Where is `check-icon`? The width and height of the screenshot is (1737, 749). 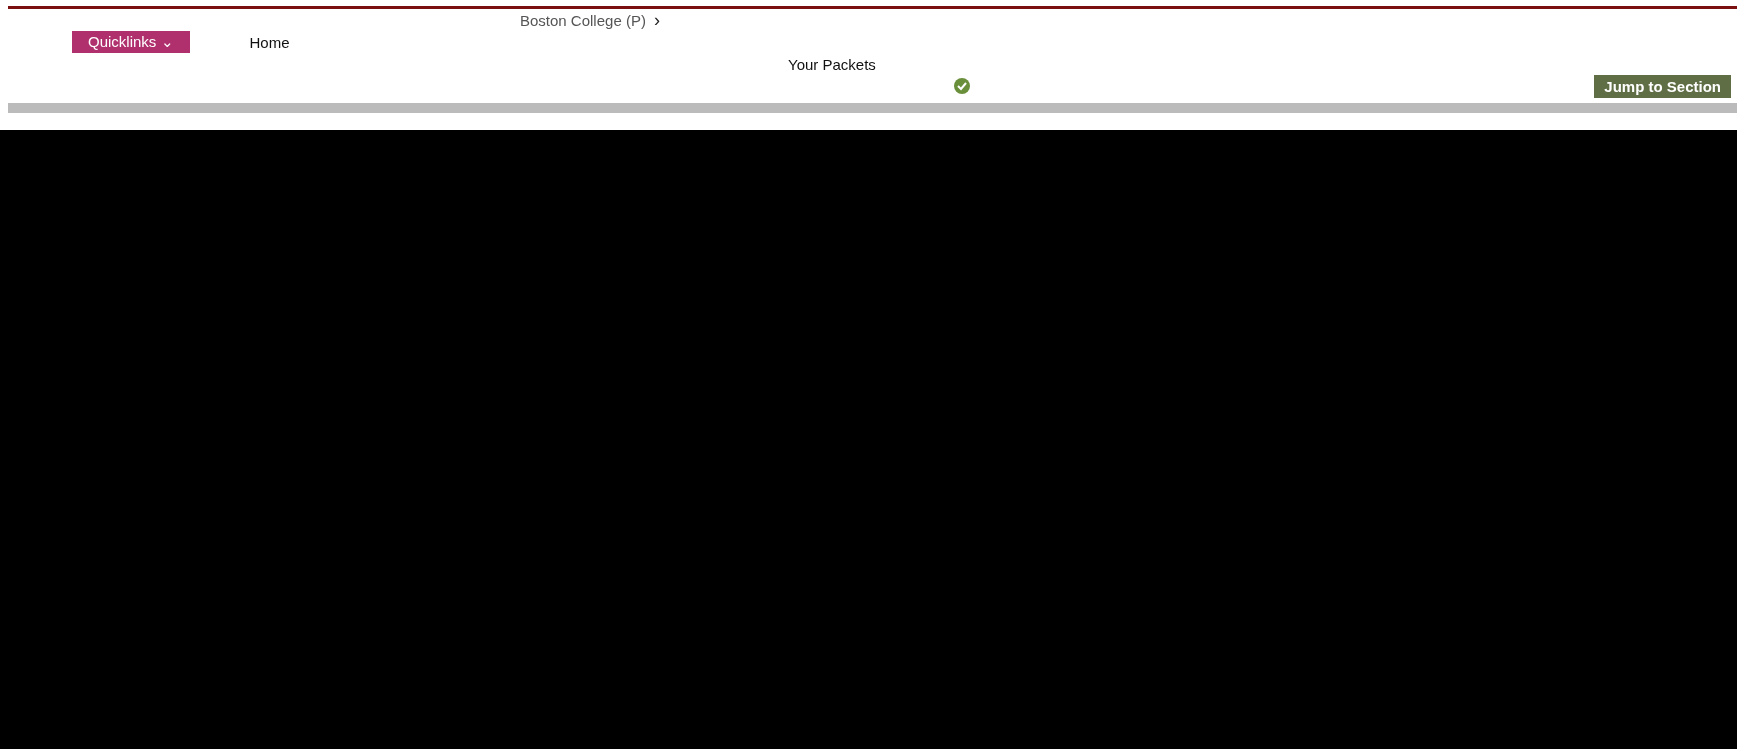 check-icon is located at coordinates (962, 86).